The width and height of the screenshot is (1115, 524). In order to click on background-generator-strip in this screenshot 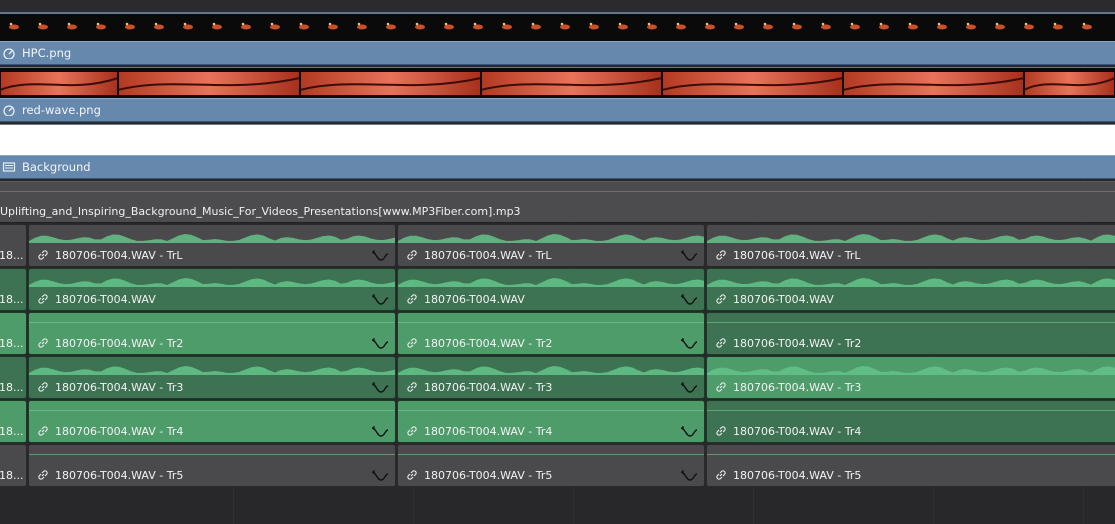, I will do `click(557, 140)`.